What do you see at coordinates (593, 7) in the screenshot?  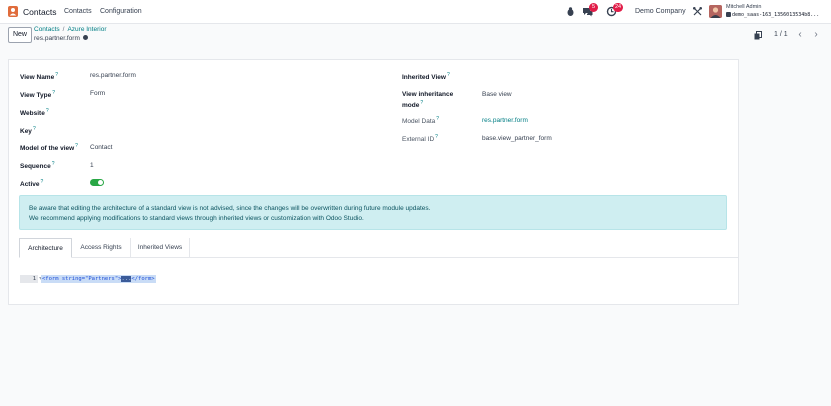 I see `messages-badge: 5` at bounding box center [593, 7].